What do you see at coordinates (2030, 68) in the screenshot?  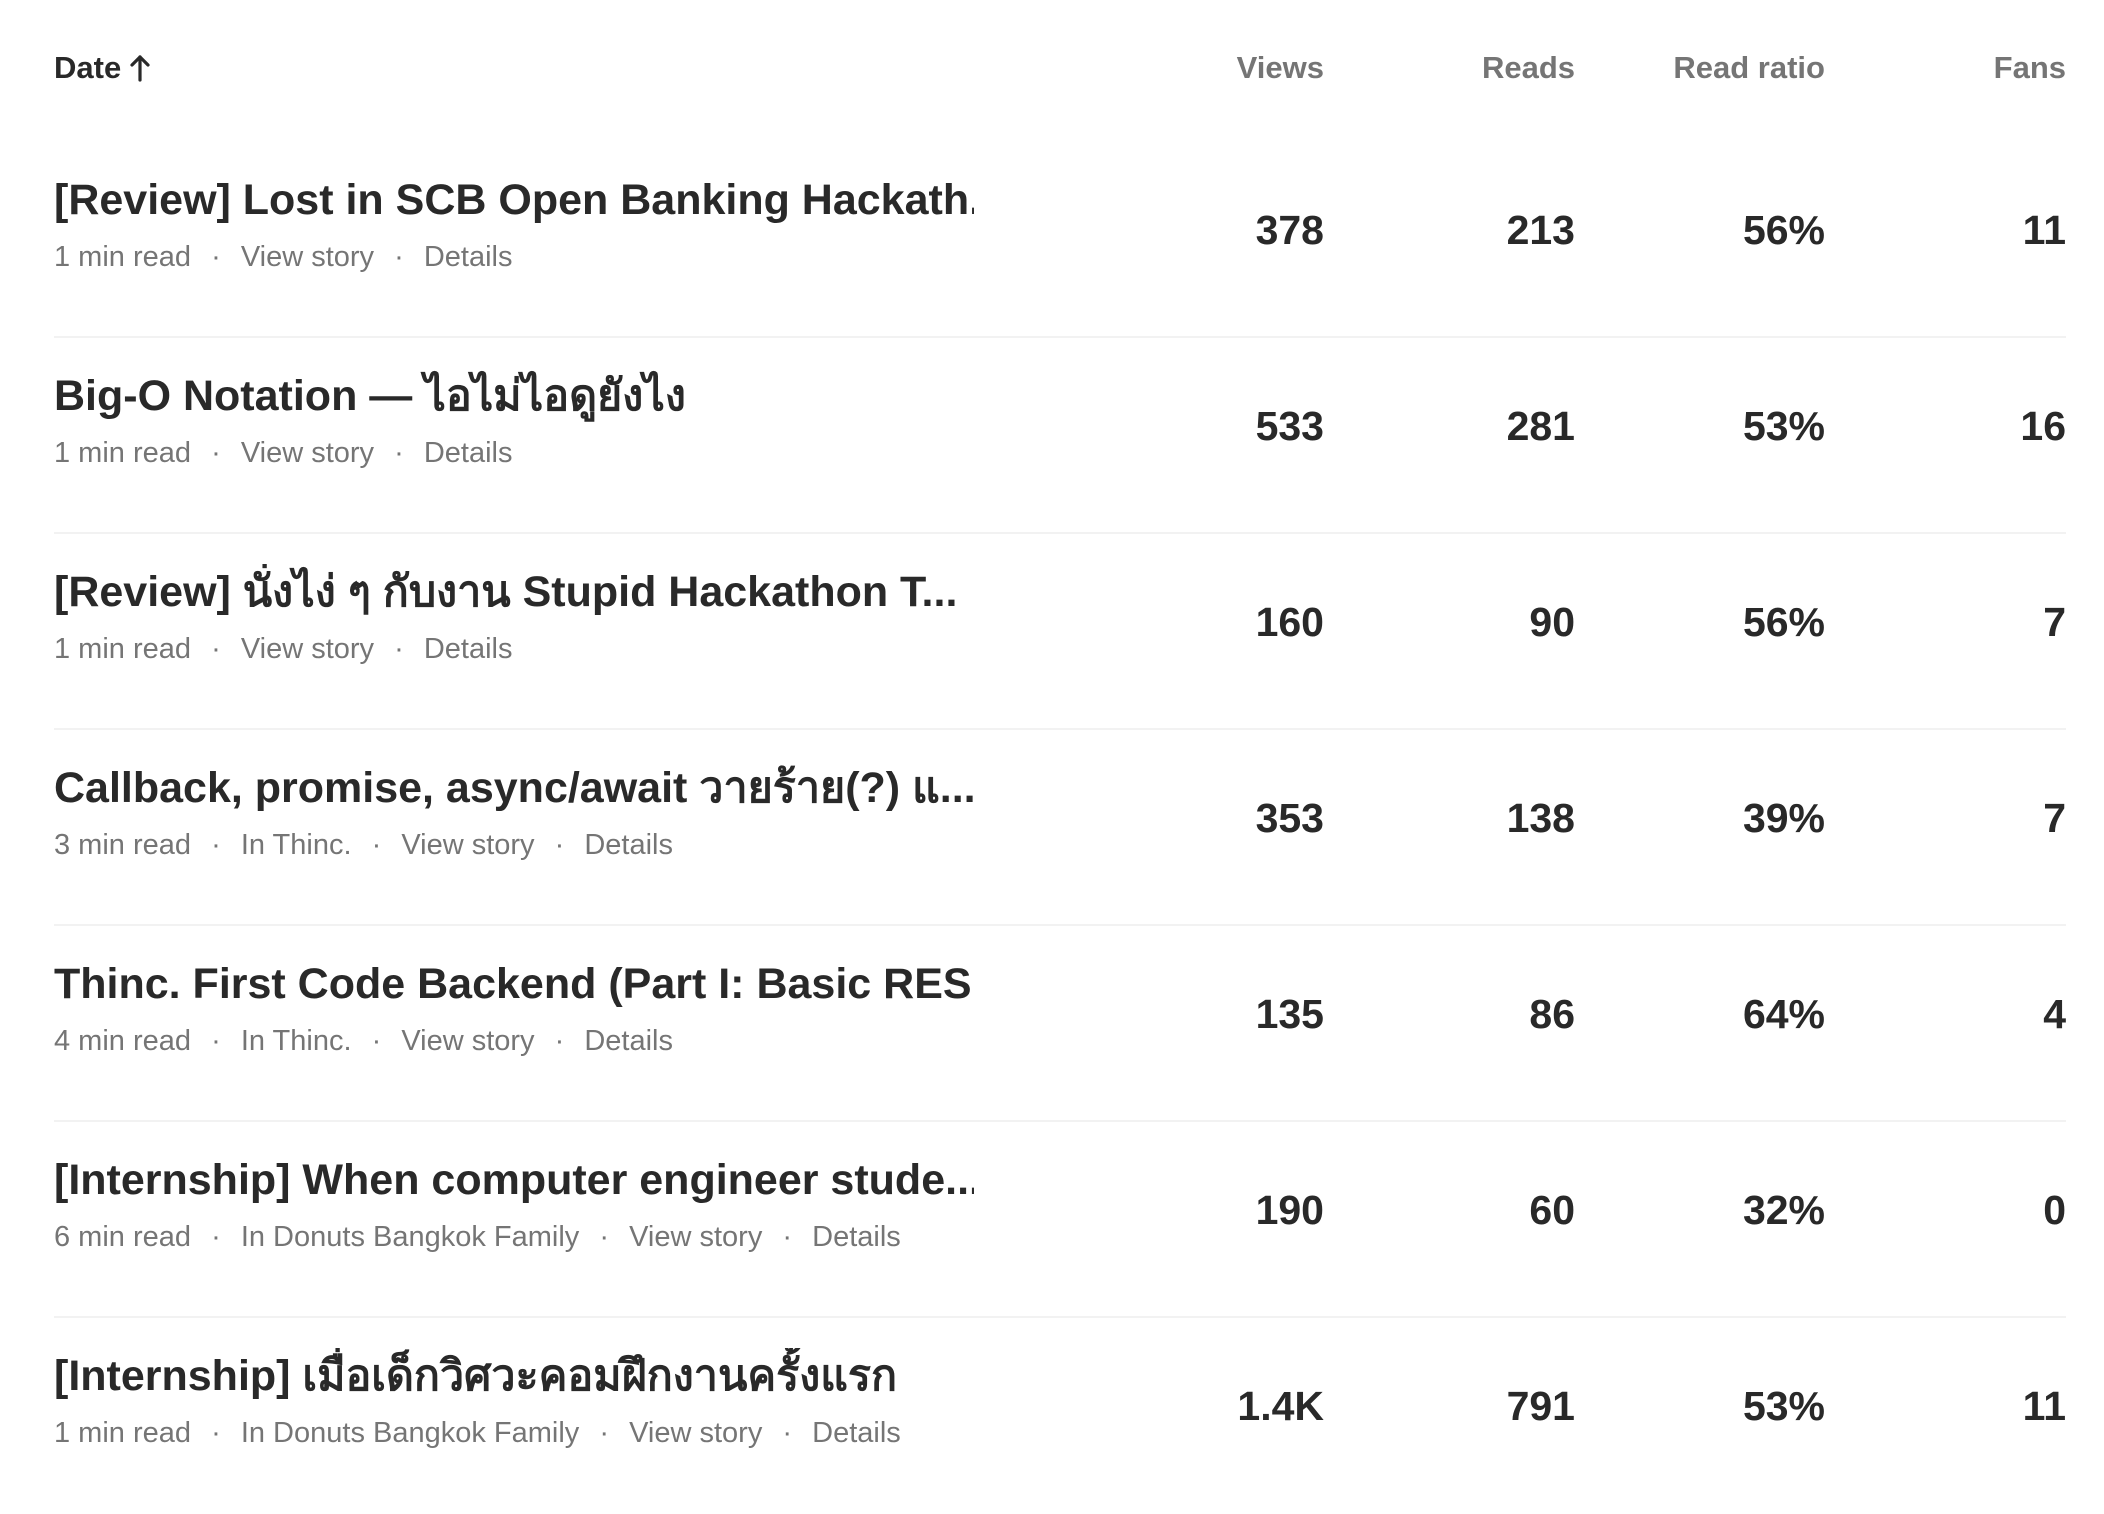 I see `fans-header: Fans` at bounding box center [2030, 68].